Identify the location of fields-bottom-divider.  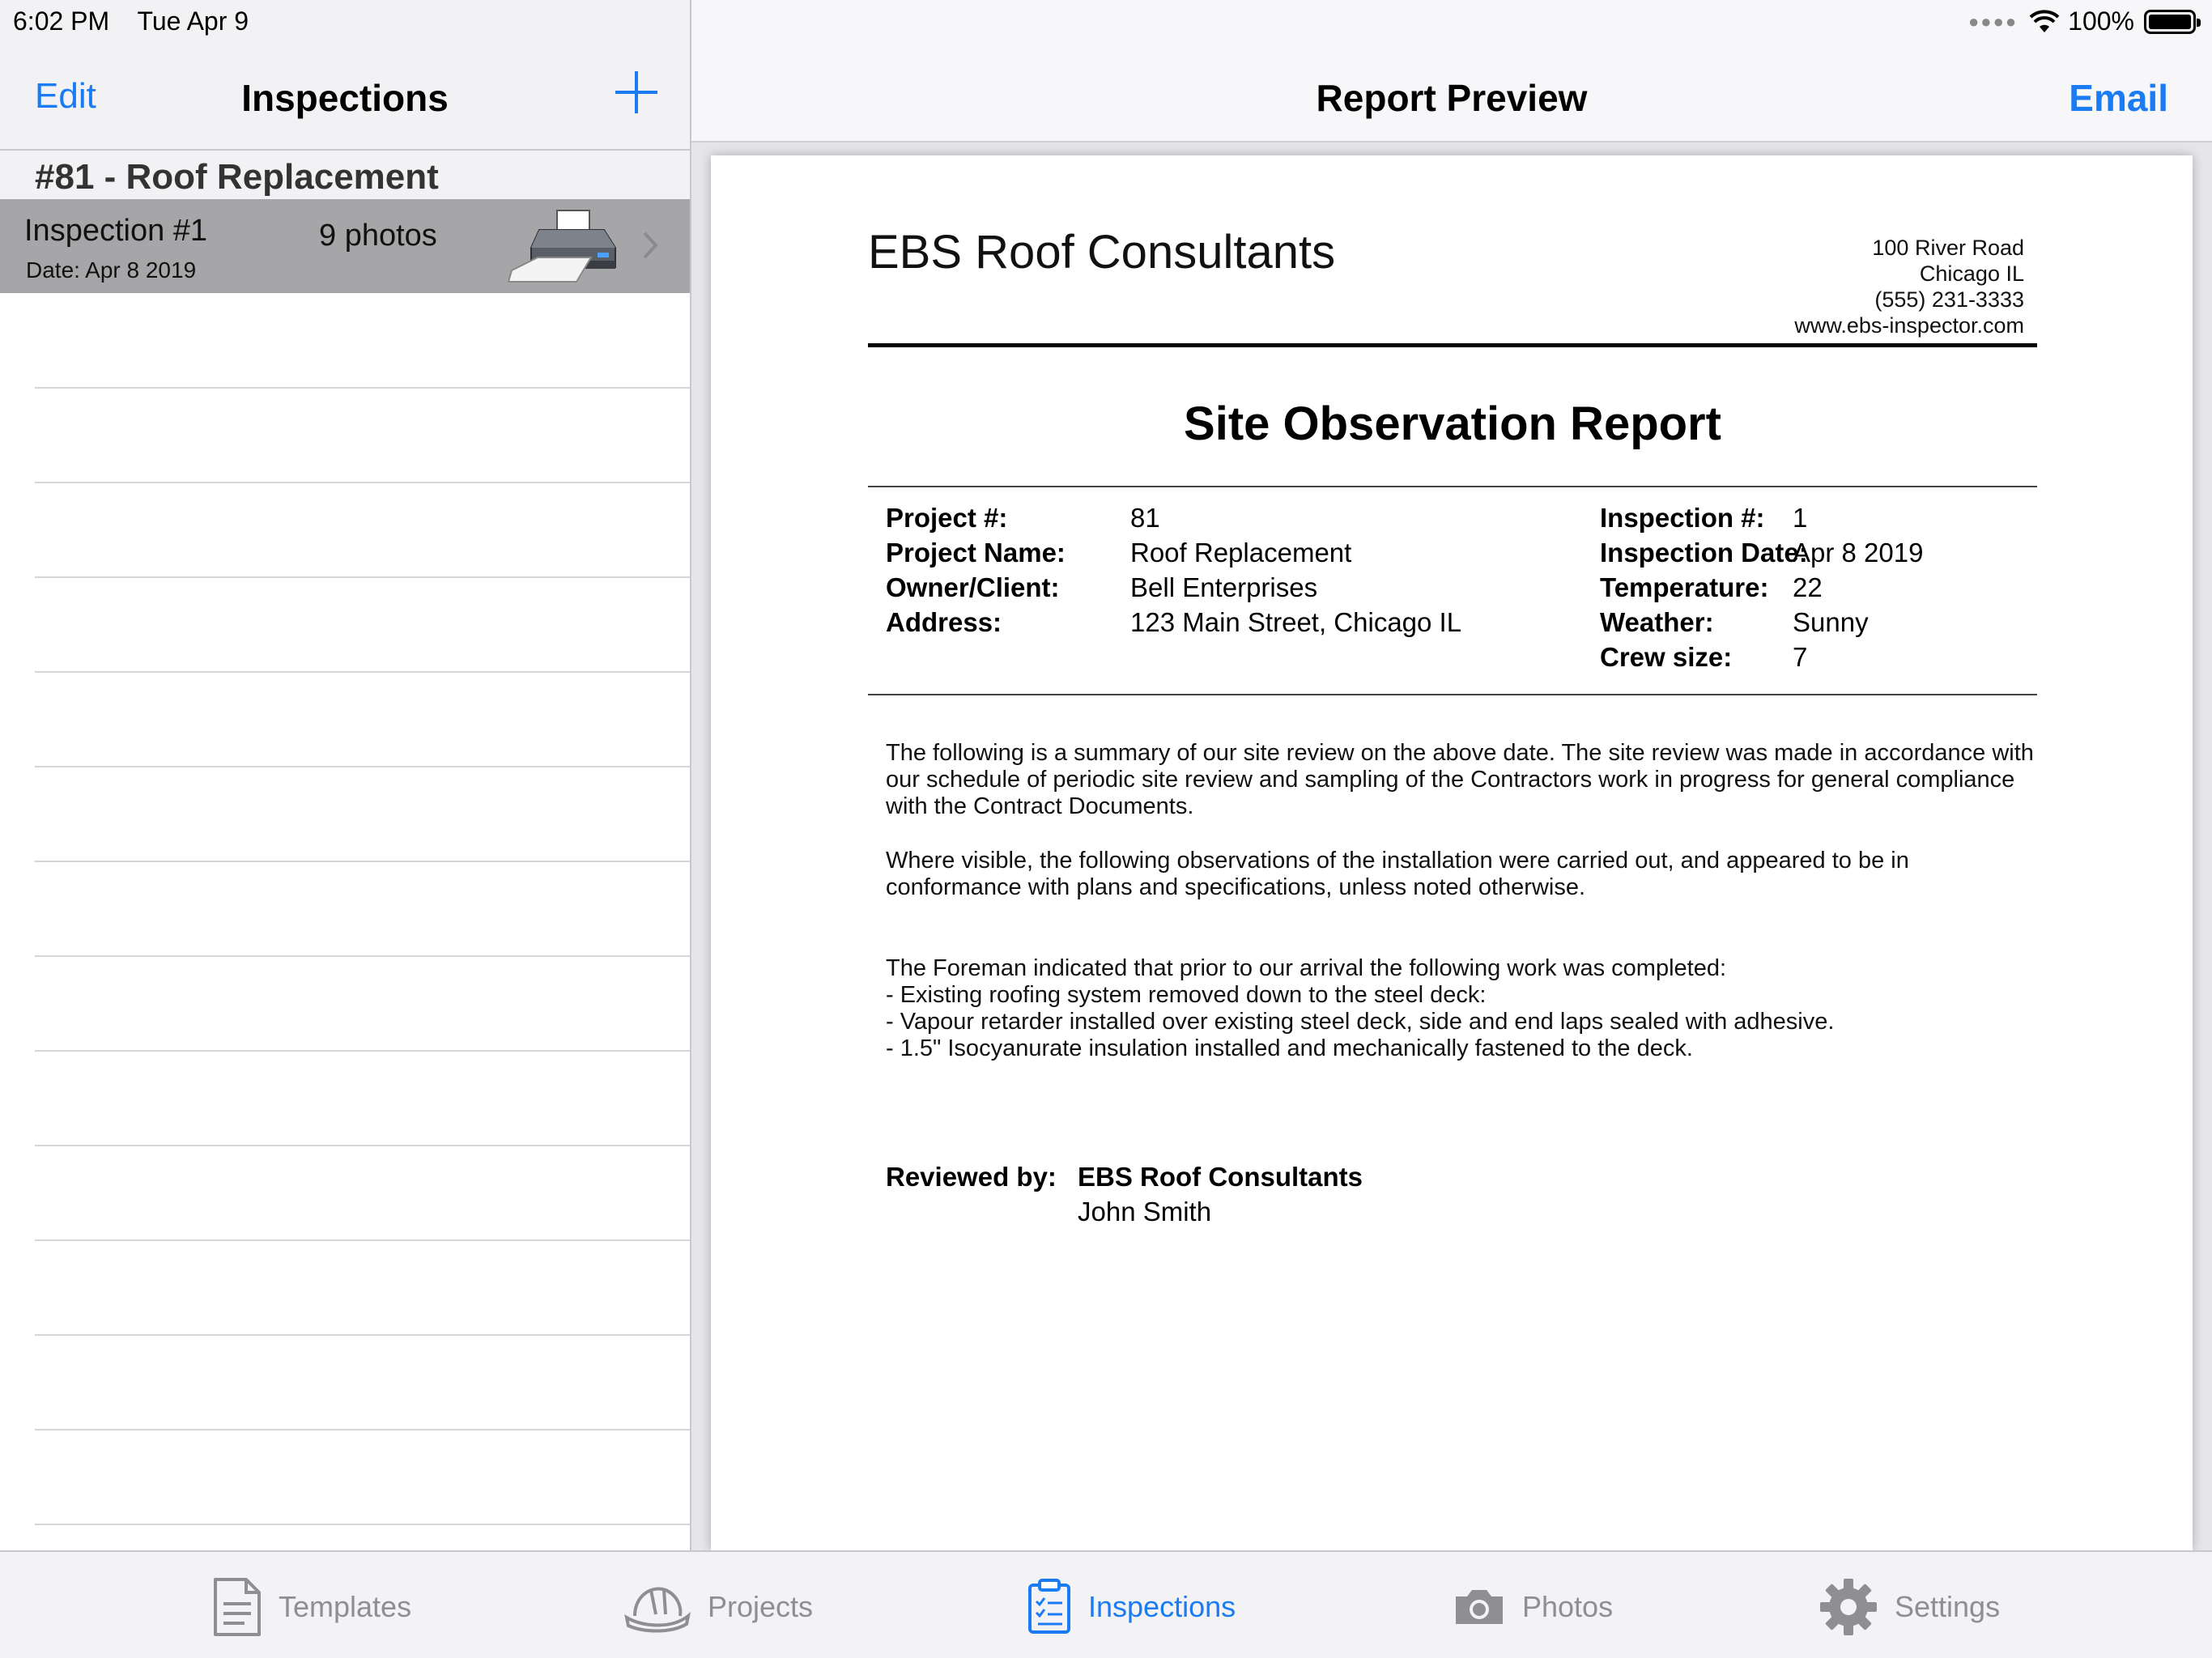
(1453, 694).